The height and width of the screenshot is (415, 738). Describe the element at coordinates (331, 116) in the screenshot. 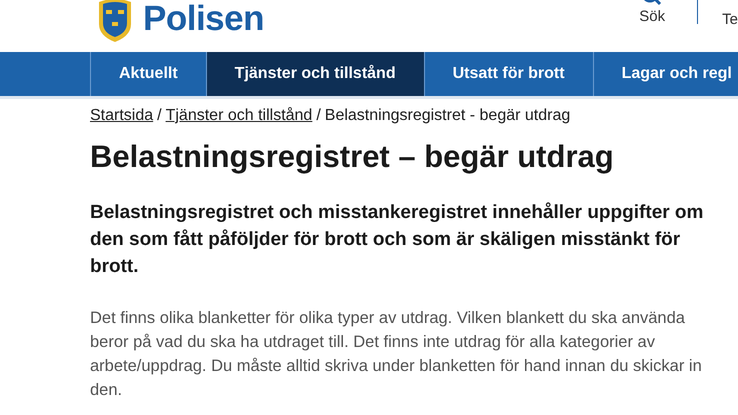

I see `breadcrumb-trail: Startsida / Tjänster och tillstånd / Belastningsregistret - begär utdrag` at that location.